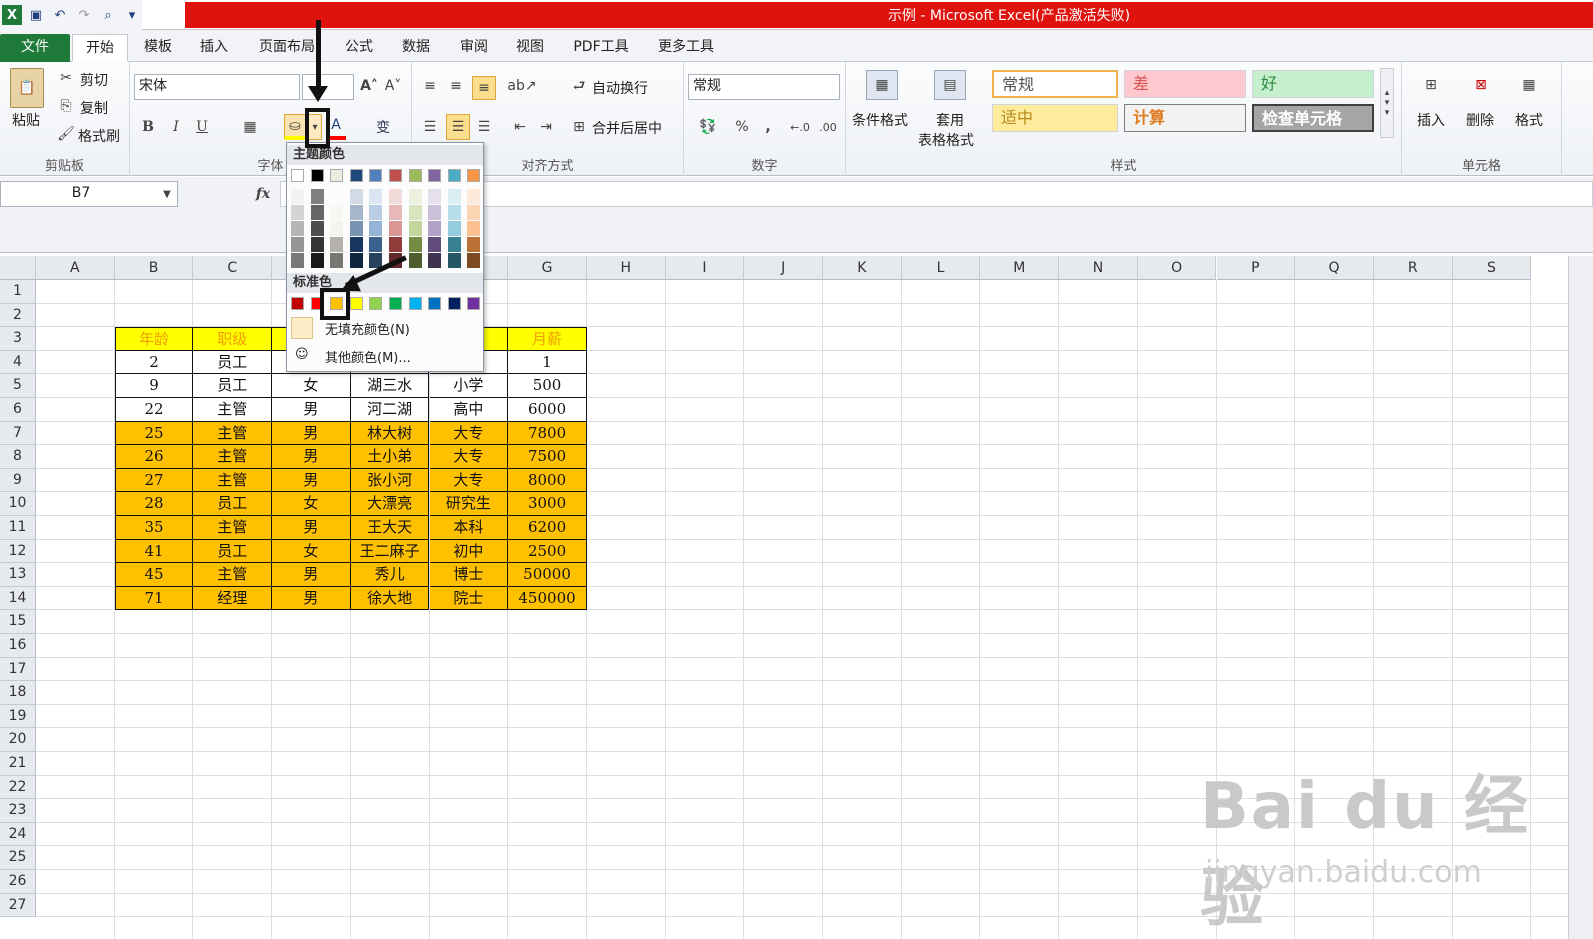  Describe the element at coordinates (390, 433) in the screenshot. I see `table-cell: 林大树` at that location.